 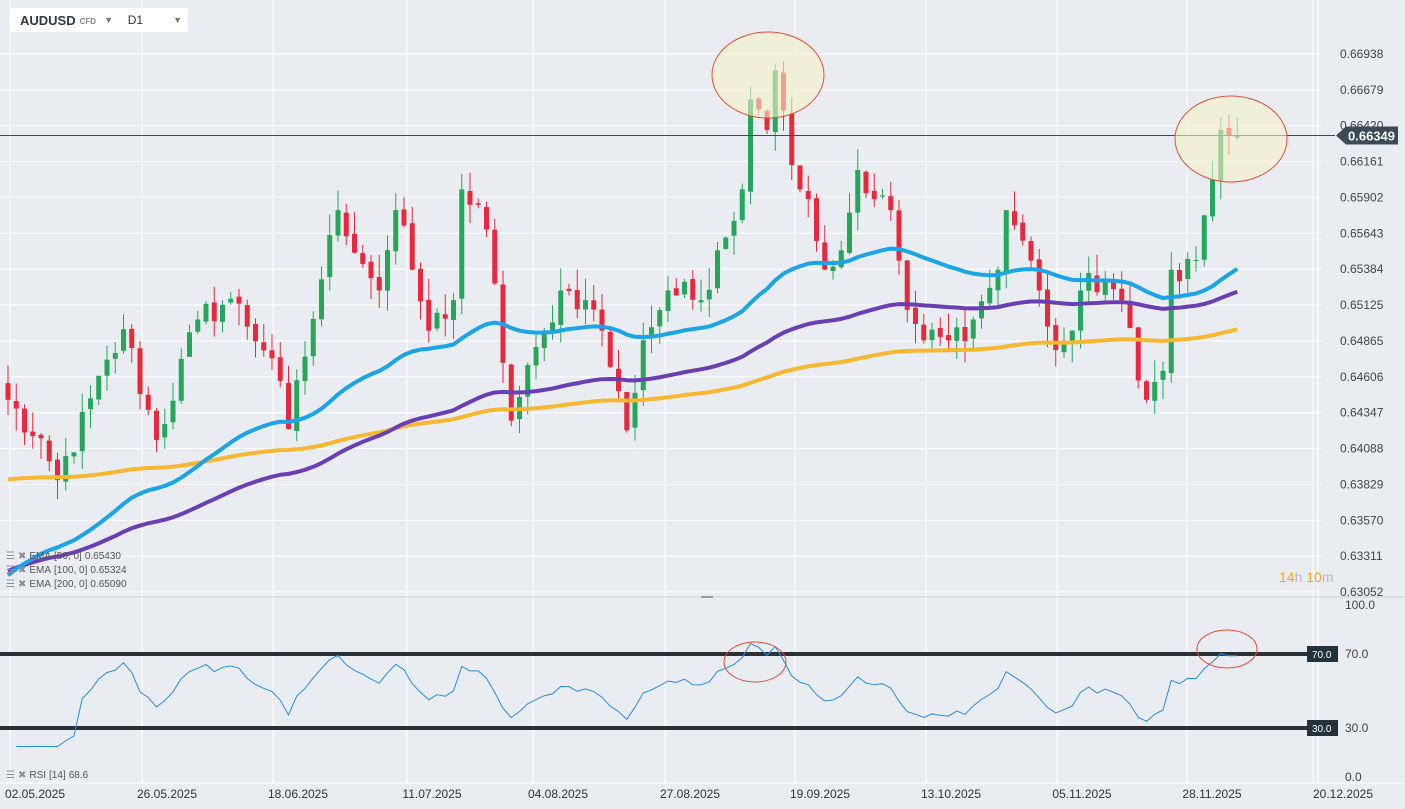 I want to click on rsi-axis-label: 30.0, so click(x=1357, y=728).